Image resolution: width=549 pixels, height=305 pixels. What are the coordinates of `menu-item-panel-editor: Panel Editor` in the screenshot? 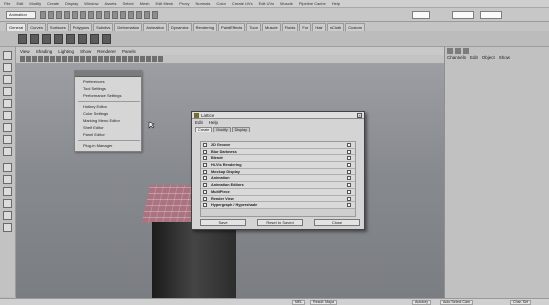 It's located at (94, 134).